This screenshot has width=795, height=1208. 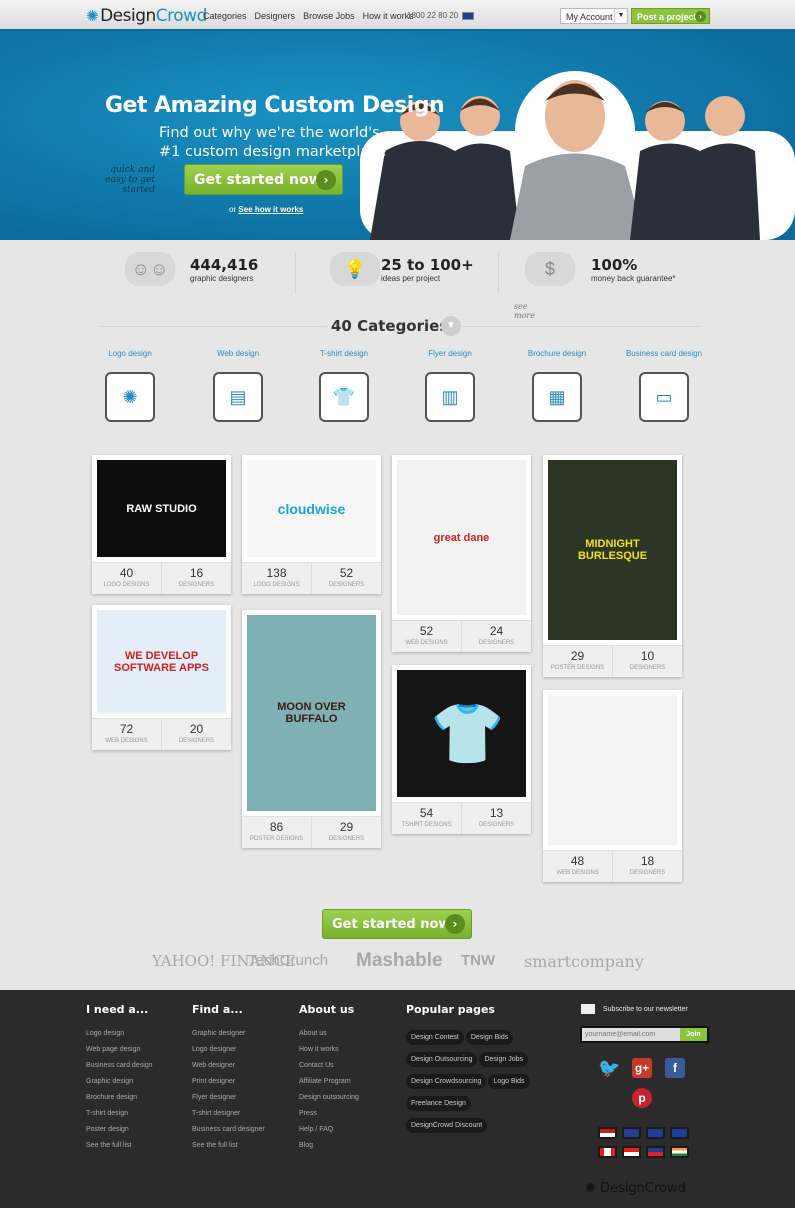 What do you see at coordinates (276, 831) in the screenshot?
I see `design-count: 86 POSTER DESIGNS` at bounding box center [276, 831].